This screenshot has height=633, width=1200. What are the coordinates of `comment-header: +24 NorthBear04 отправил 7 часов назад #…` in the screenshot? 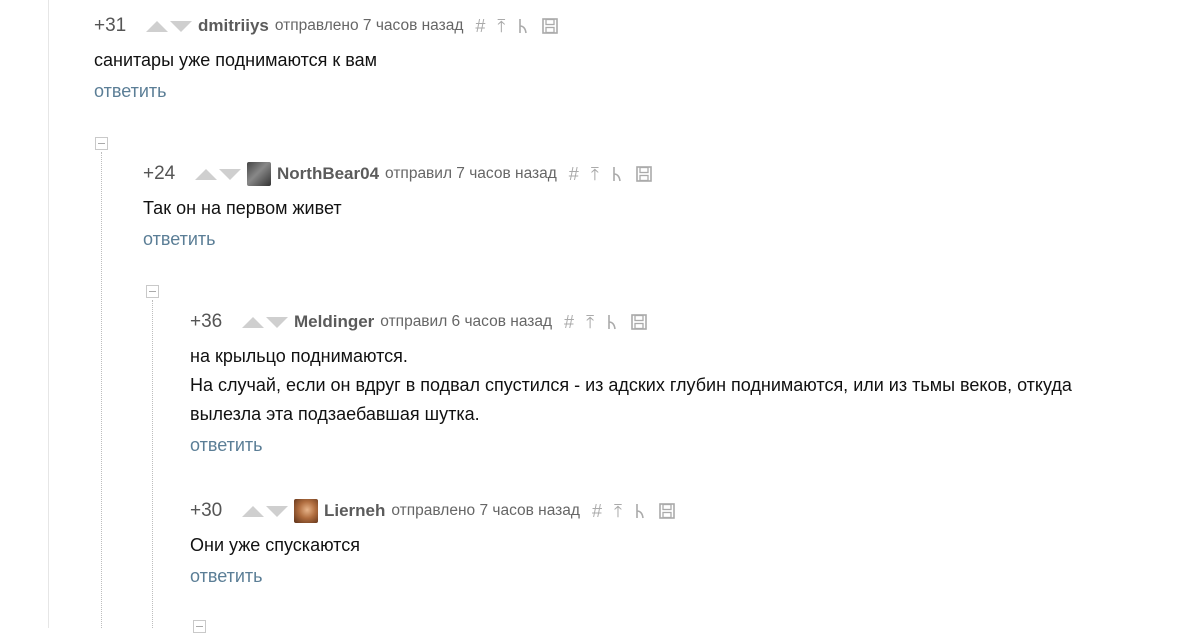 It's located at (398, 174).